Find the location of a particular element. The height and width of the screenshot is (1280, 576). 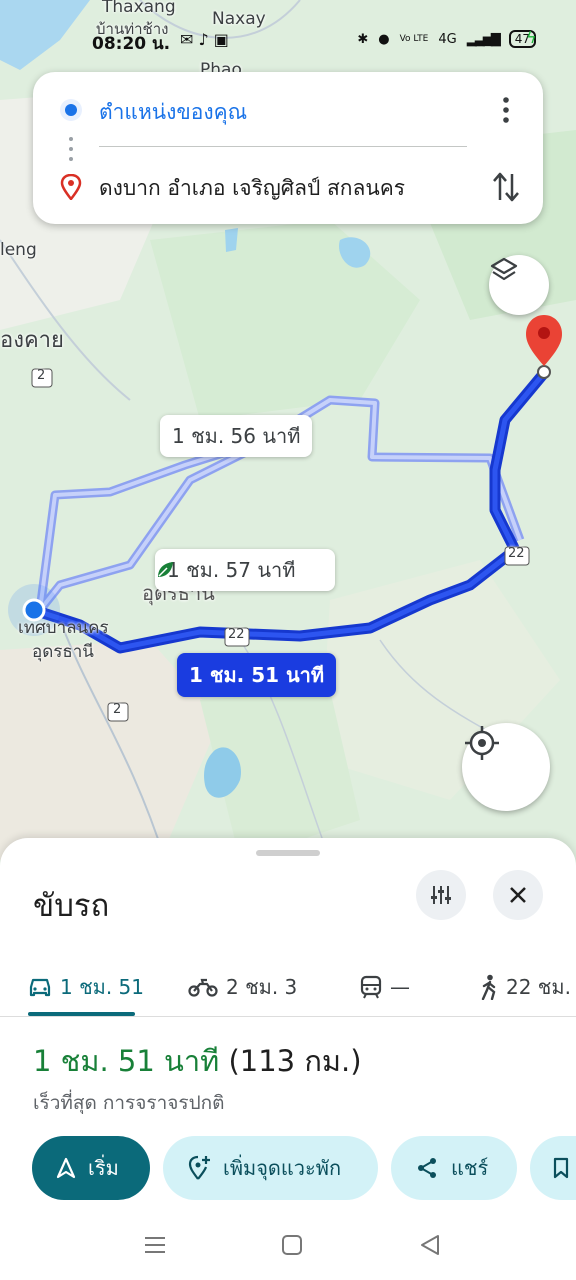

tab-motorcycle-label: 2 ชม. 3 is located at coordinates (262, 987).